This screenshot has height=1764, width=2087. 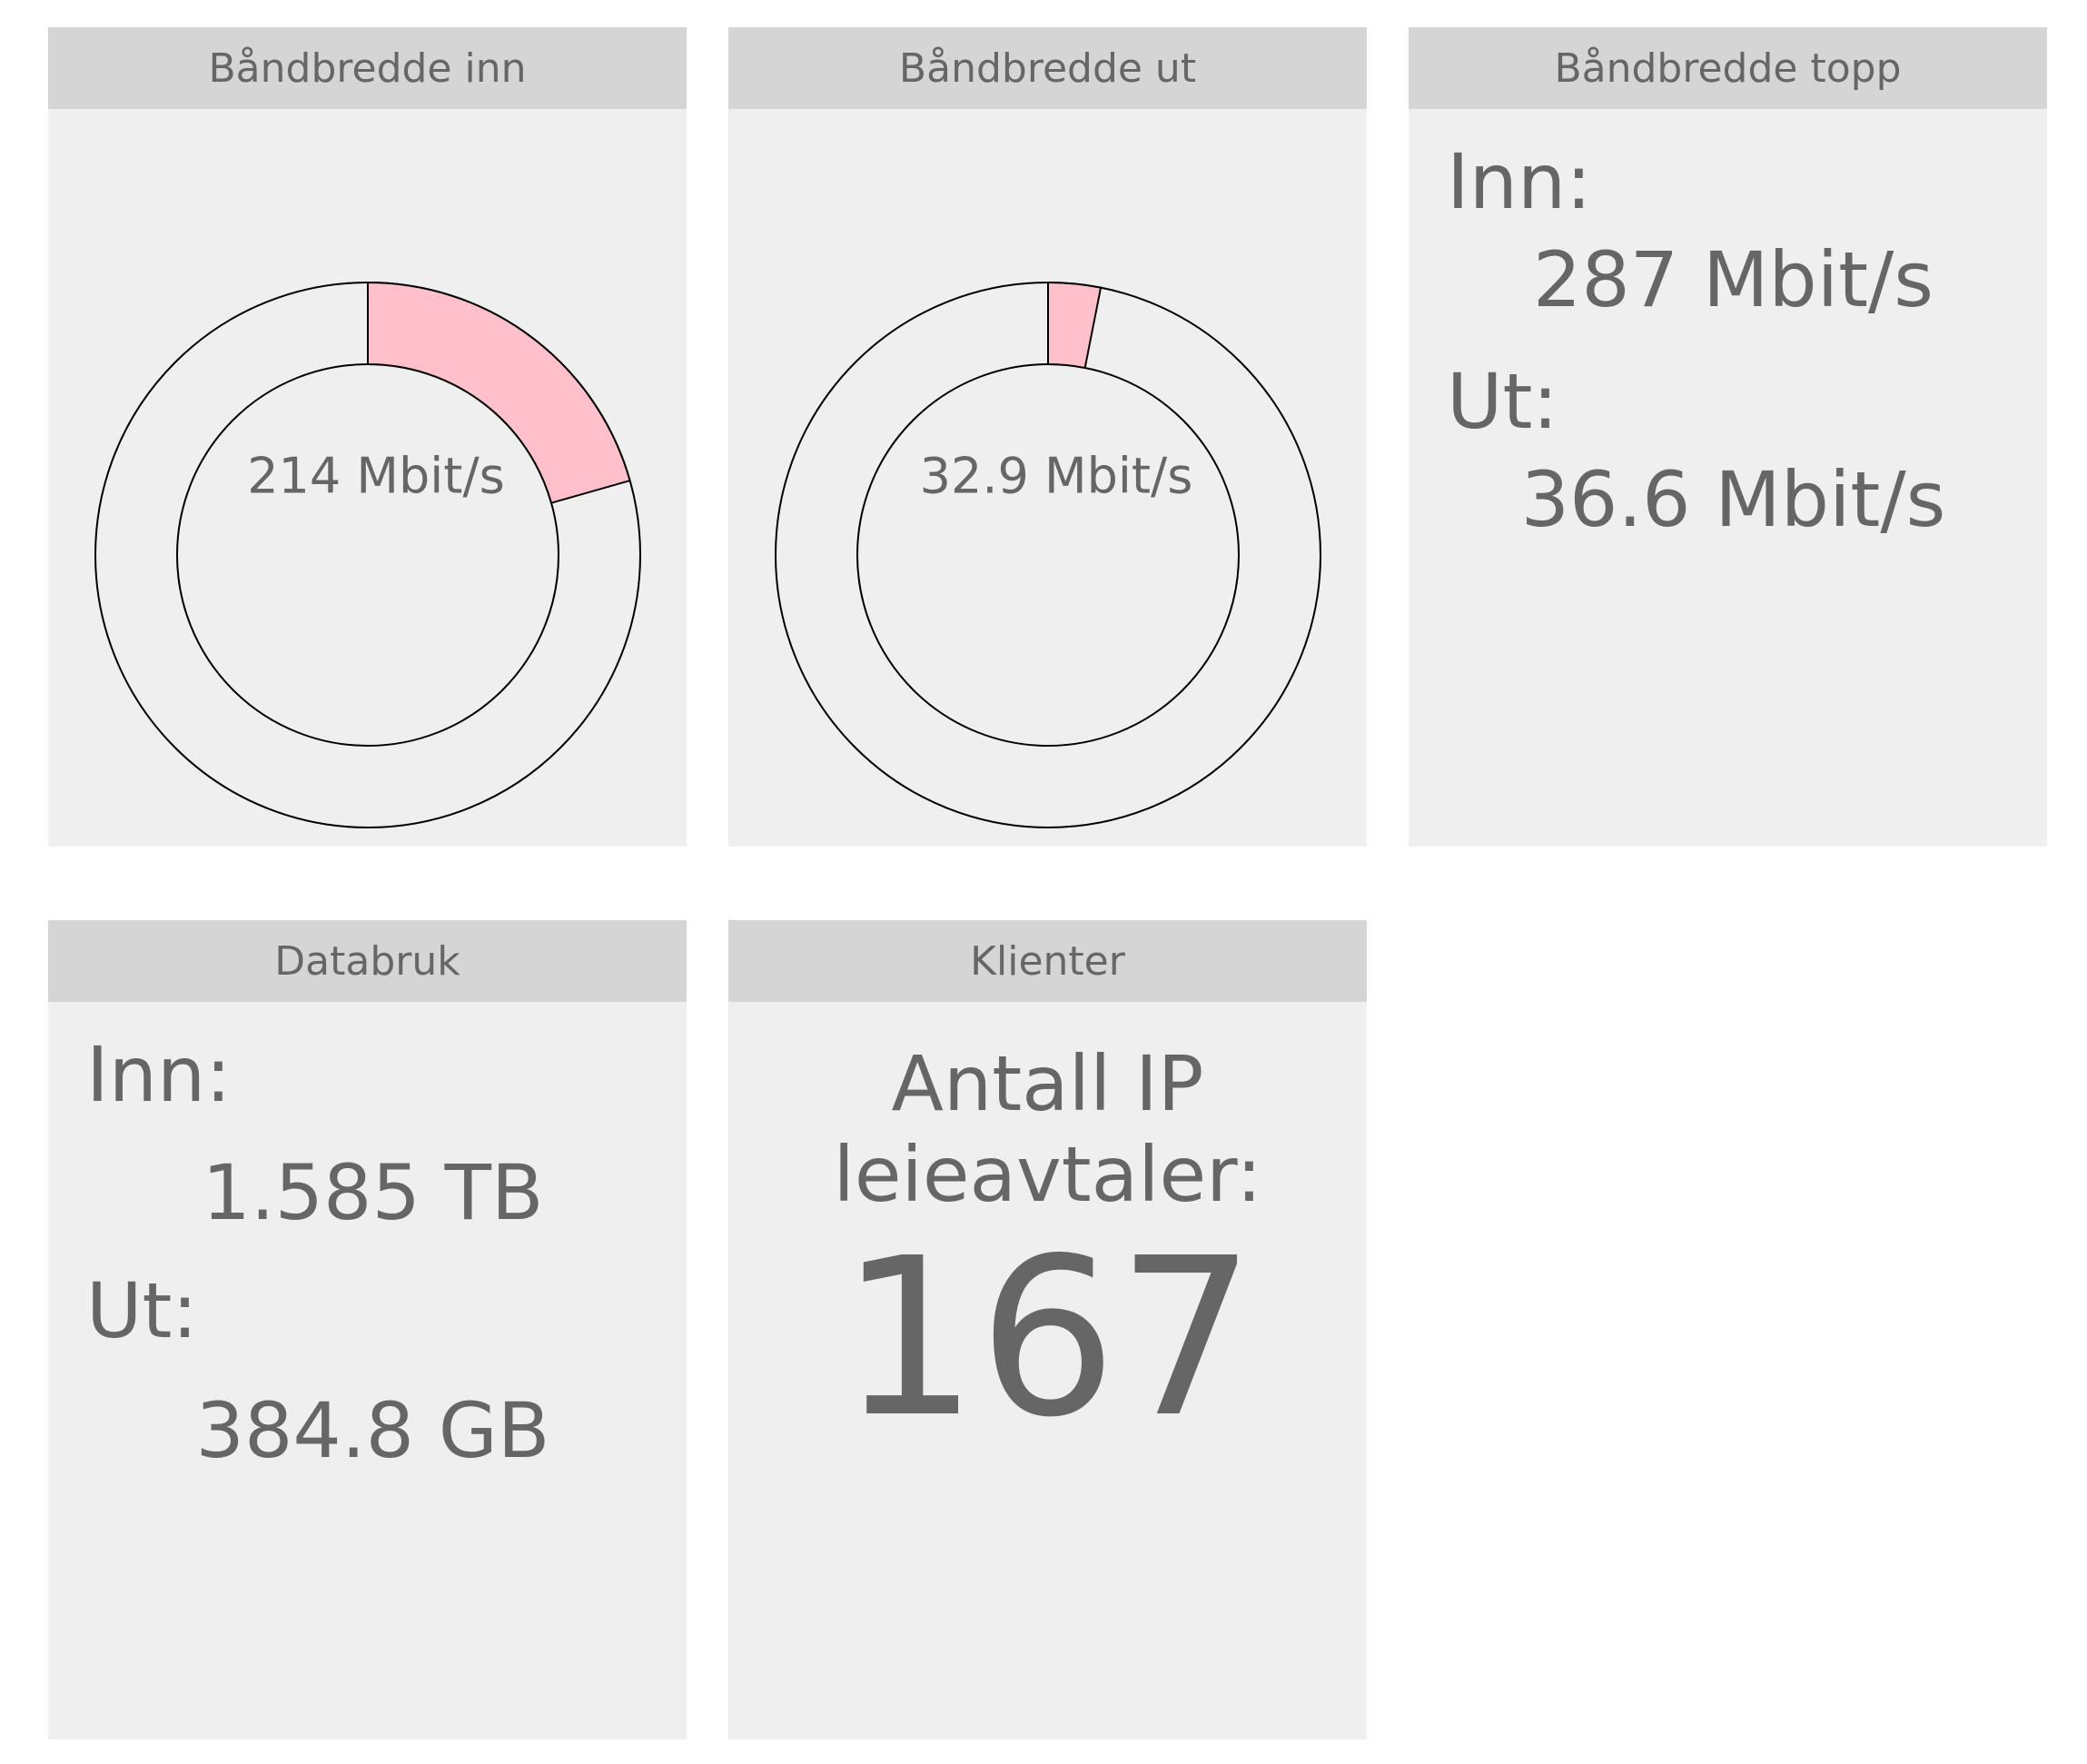 I want to click on data-usage-panel: Databruk Inn: 1.585 TB Ut: 384.8 GB, so click(x=367, y=1329).